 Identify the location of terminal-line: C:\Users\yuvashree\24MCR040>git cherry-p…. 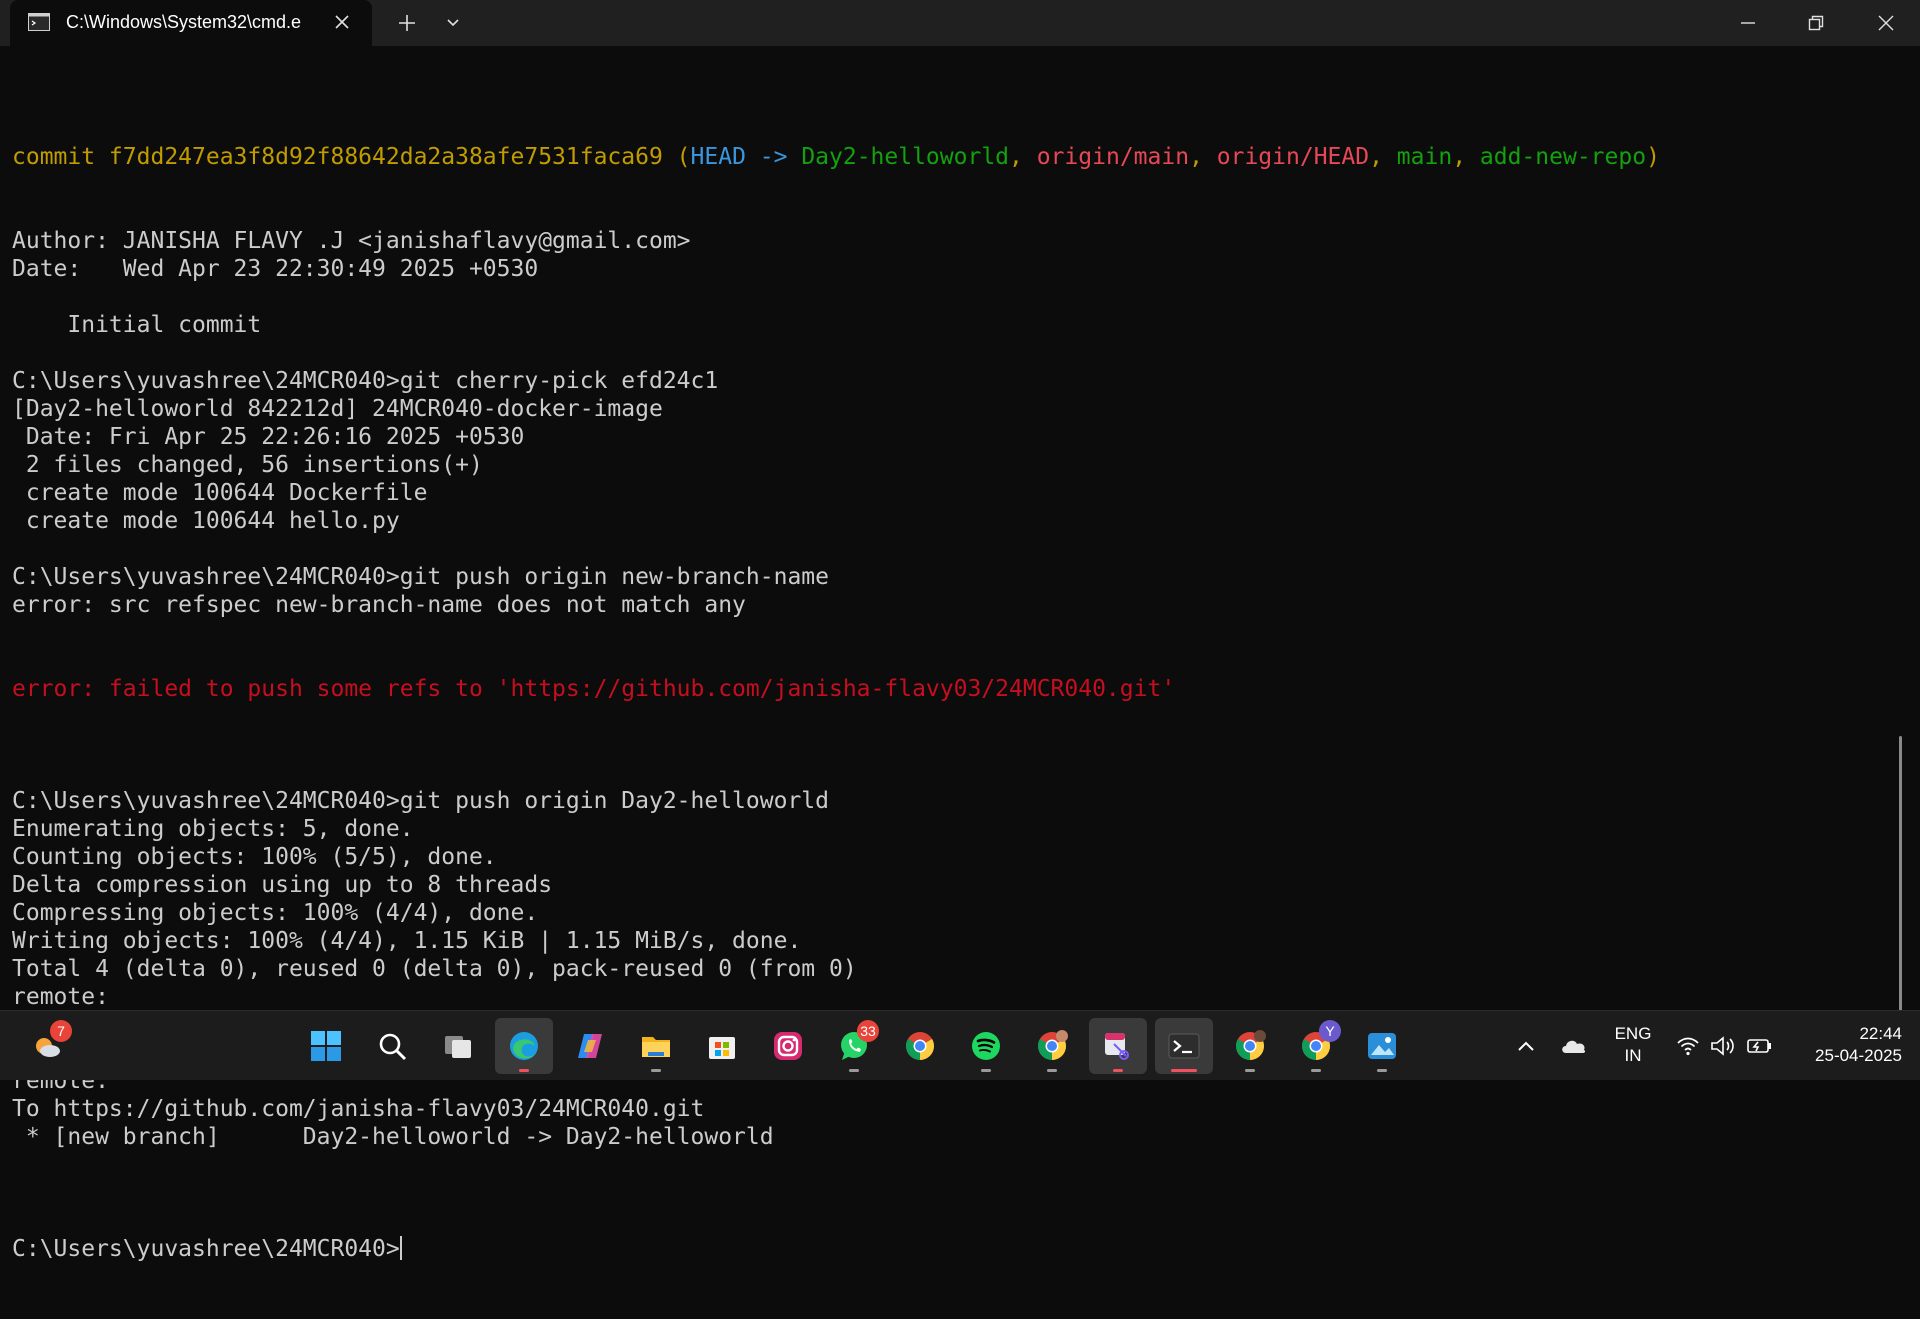
(365, 381).